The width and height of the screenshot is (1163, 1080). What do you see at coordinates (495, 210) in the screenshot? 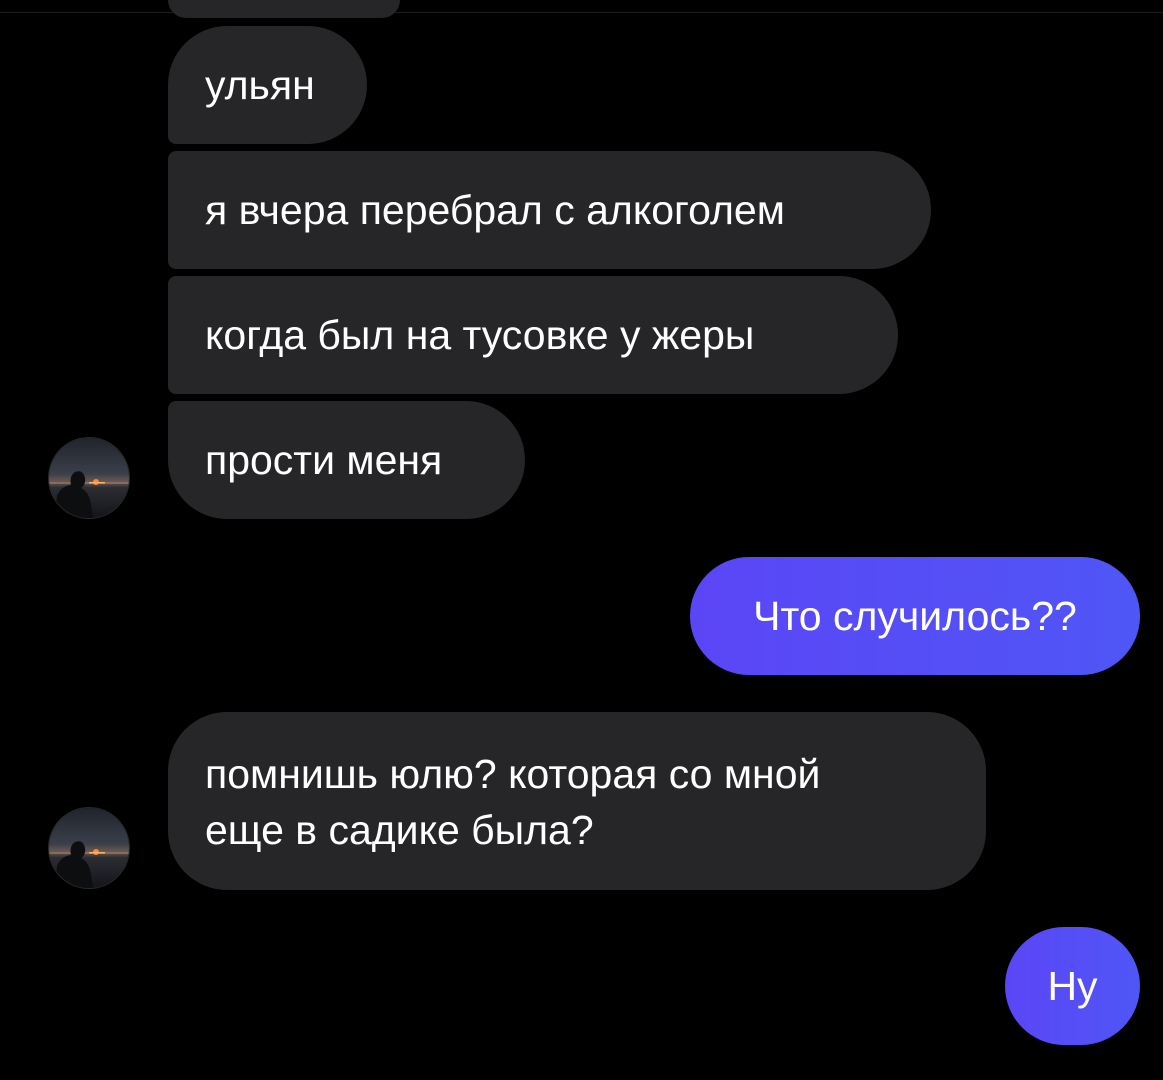
I see `message-text: я вчера перебрал с алкоголем` at bounding box center [495, 210].